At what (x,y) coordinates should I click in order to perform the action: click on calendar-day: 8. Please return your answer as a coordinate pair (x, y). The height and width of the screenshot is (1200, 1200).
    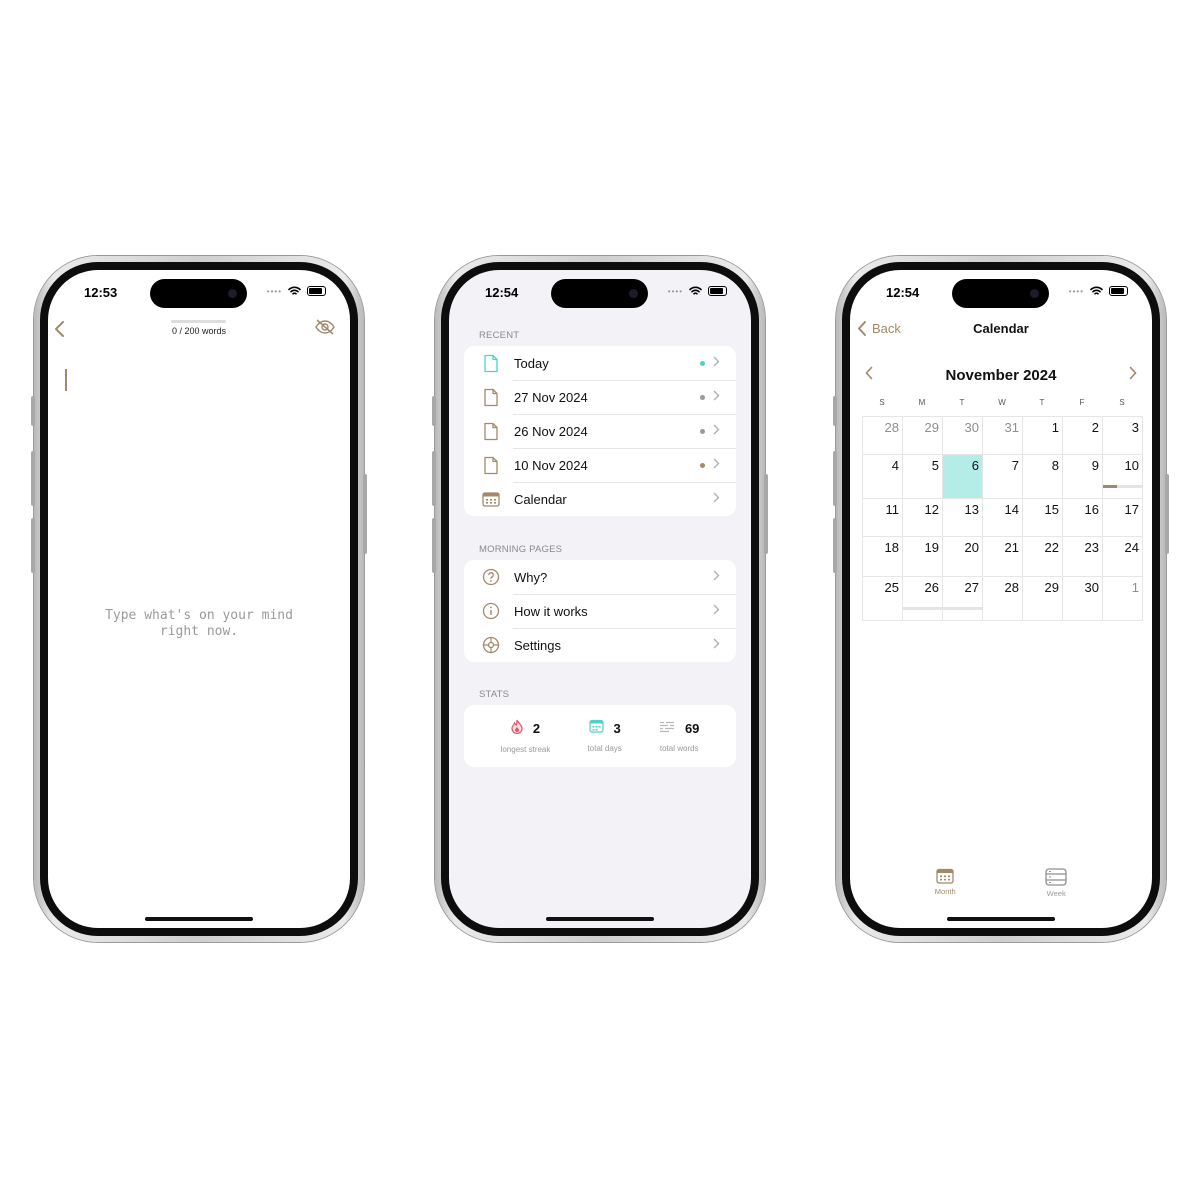
    Looking at the image, I should click on (1043, 477).